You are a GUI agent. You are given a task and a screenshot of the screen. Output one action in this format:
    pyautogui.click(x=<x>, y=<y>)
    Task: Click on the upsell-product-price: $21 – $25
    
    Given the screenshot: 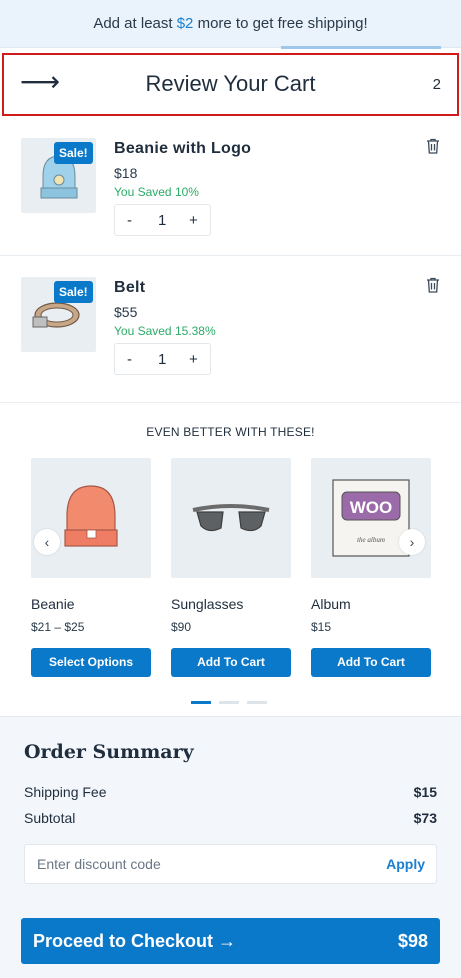 What is the action you would take?
    pyautogui.click(x=58, y=627)
    